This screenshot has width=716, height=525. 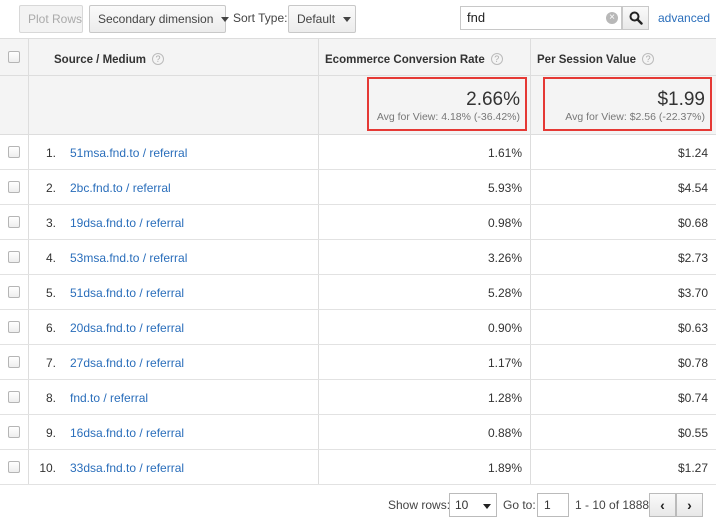 I want to click on next-page-button: ›, so click(x=689, y=505).